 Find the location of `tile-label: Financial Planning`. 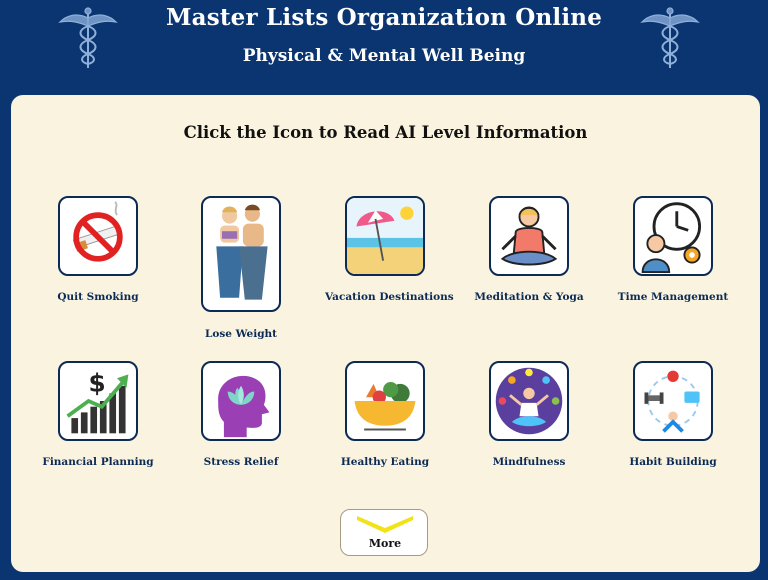

tile-label: Financial Planning is located at coordinates (98, 462).